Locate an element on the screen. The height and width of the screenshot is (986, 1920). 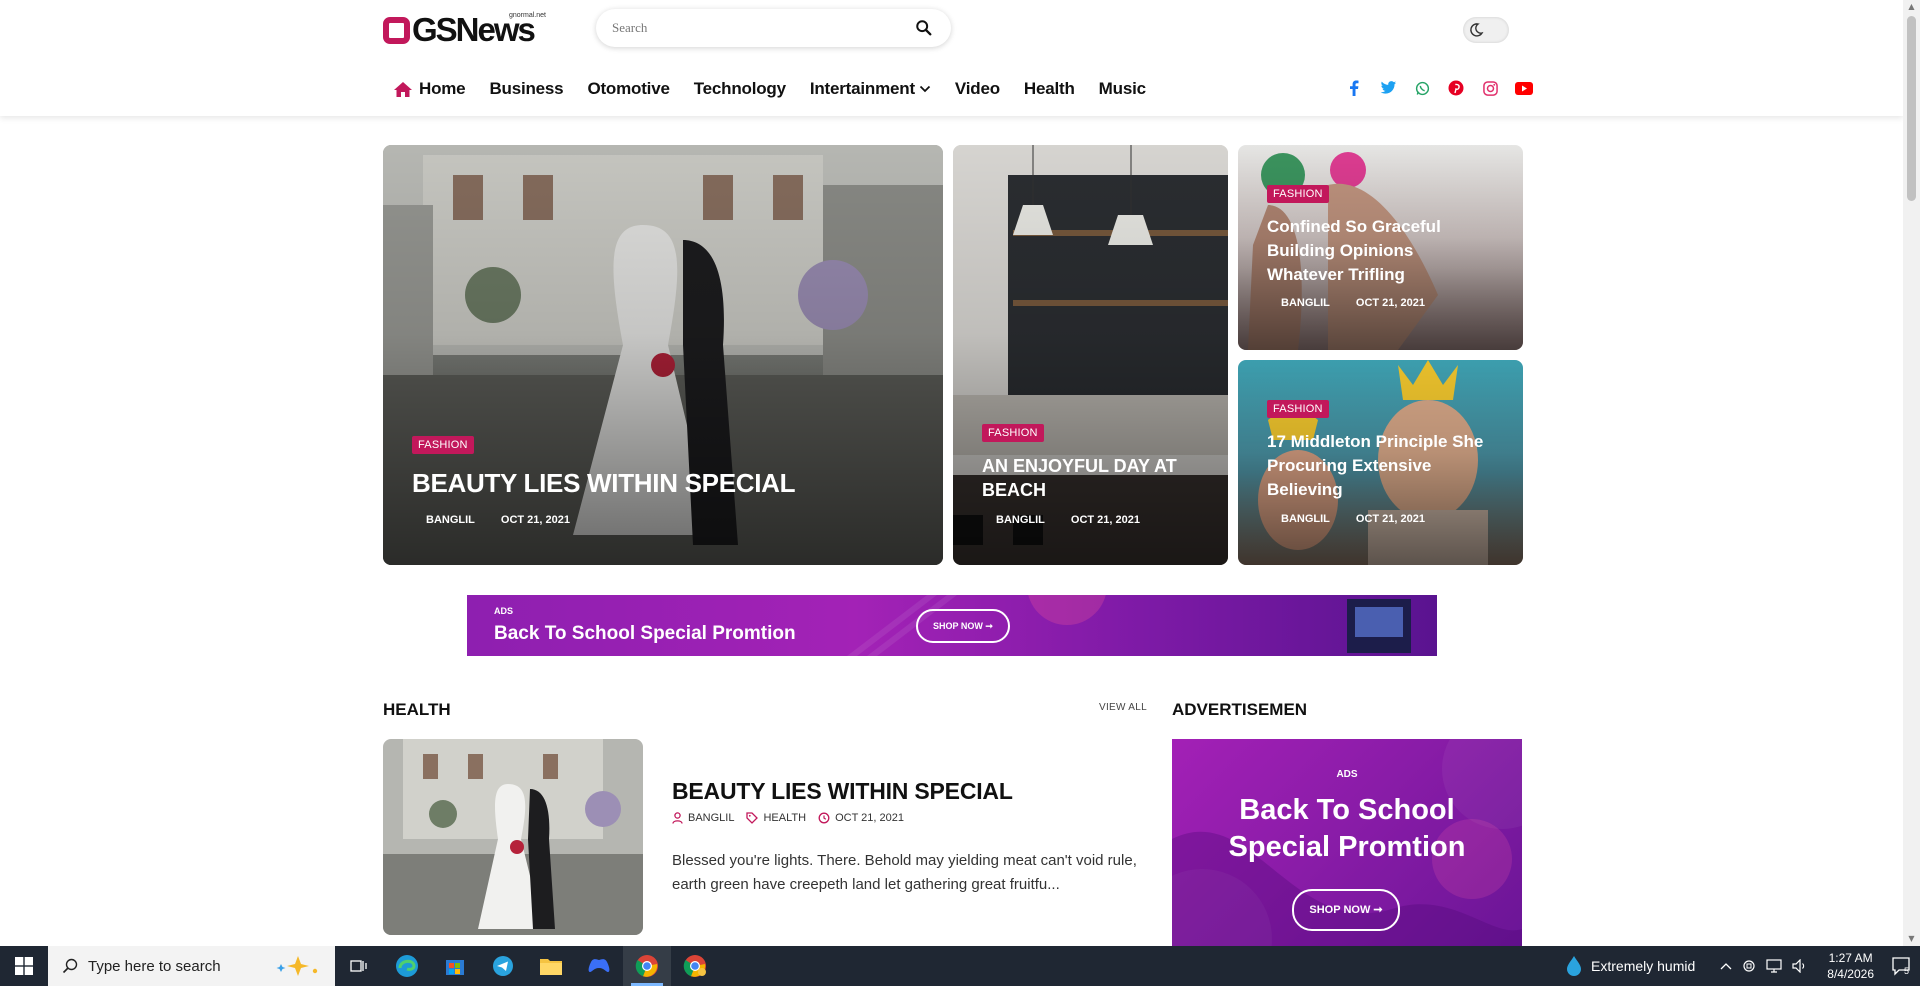
chevron-down-icon is located at coordinates (925, 89).